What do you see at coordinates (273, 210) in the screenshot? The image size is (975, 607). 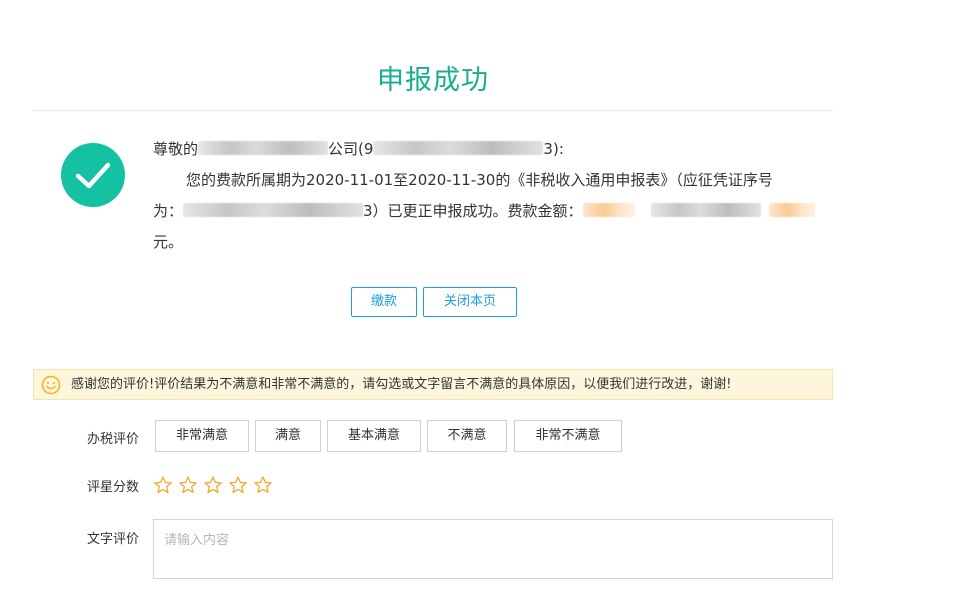 I see `redacted-voucher-number` at bounding box center [273, 210].